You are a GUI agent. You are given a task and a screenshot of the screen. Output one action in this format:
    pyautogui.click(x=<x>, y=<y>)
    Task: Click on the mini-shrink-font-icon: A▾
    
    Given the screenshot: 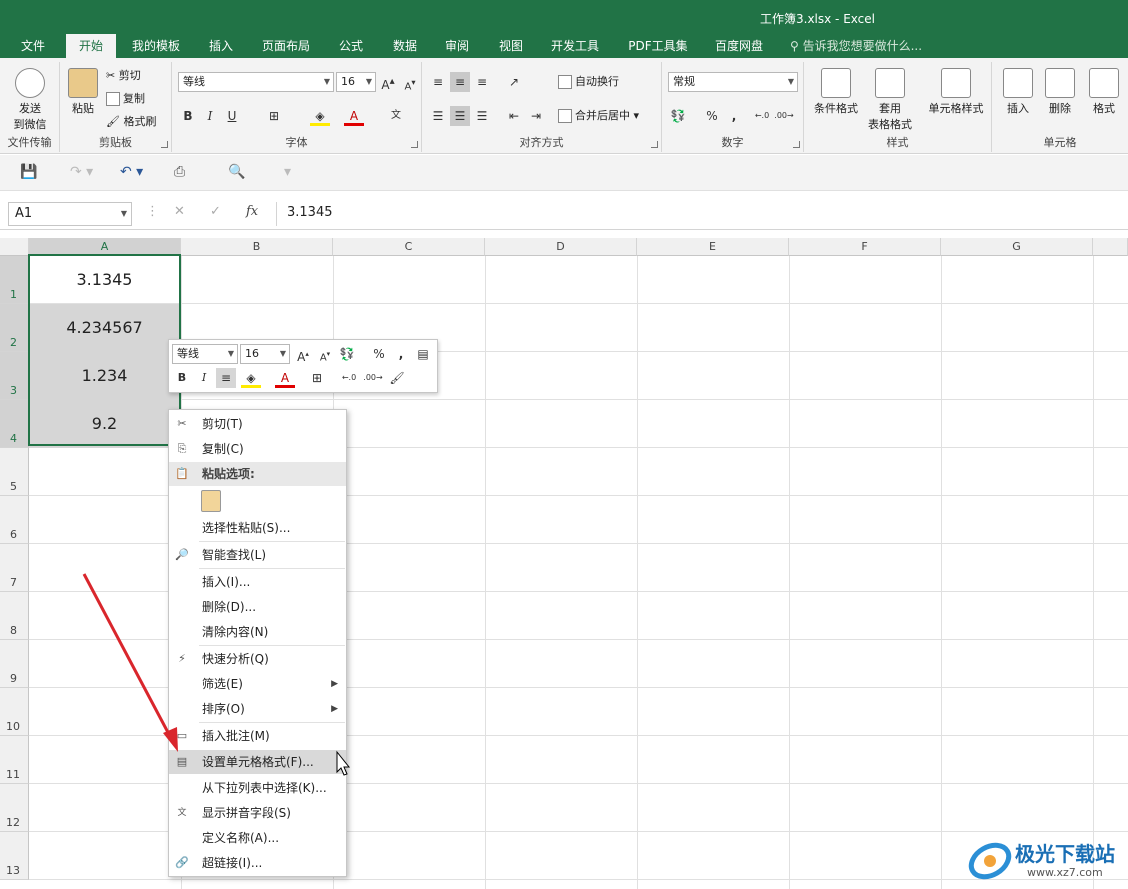 What is the action you would take?
    pyautogui.click(x=325, y=354)
    